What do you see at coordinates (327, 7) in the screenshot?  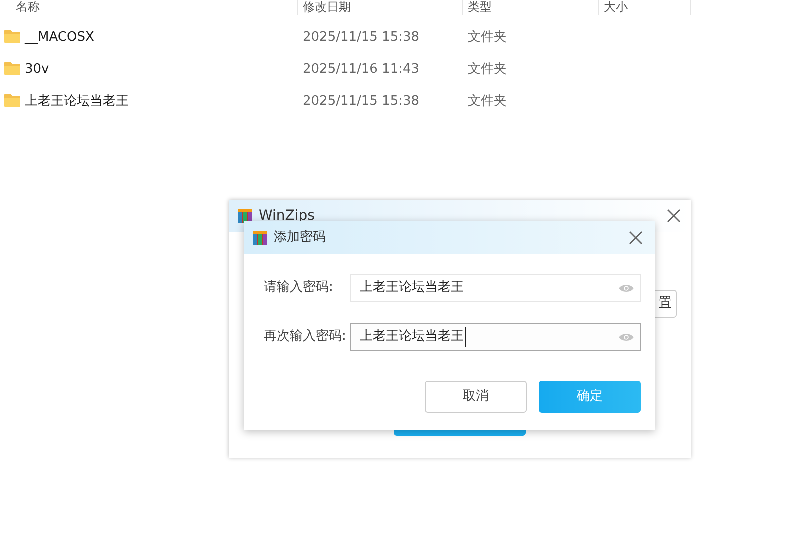 I see `column-header: 修改日期` at bounding box center [327, 7].